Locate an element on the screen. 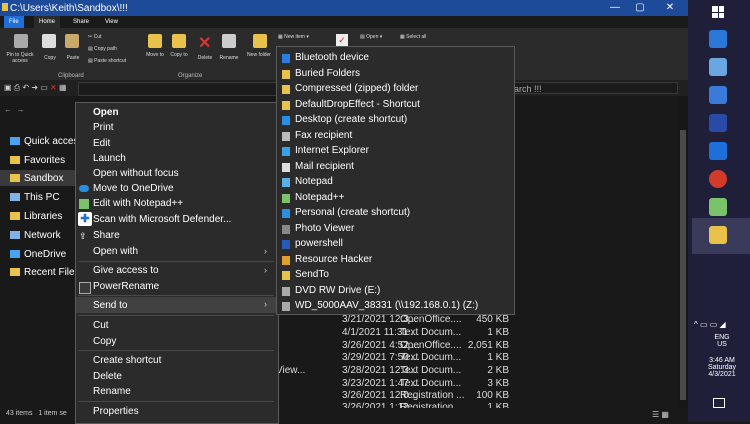  paste-icon is located at coordinates (72, 41).